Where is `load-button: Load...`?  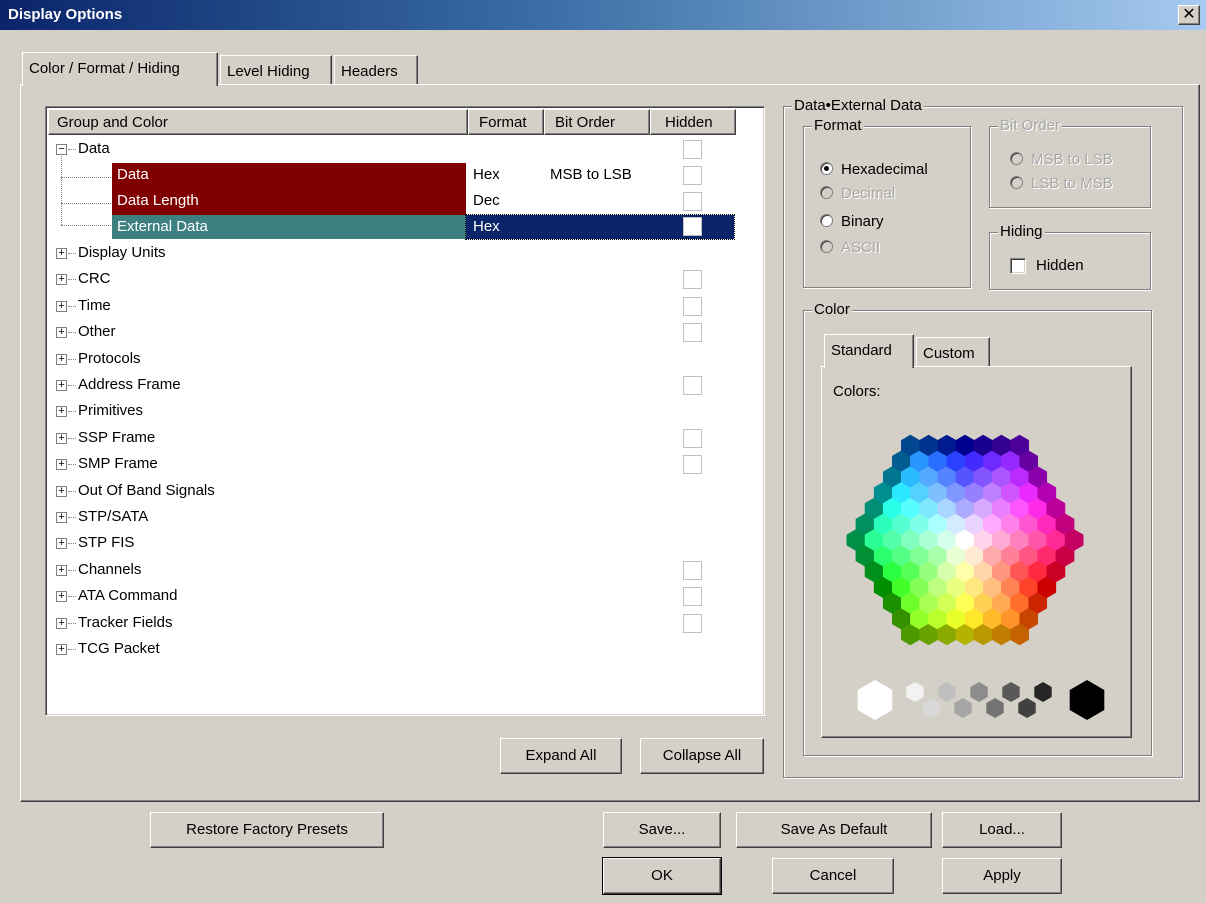 load-button: Load... is located at coordinates (1002, 830).